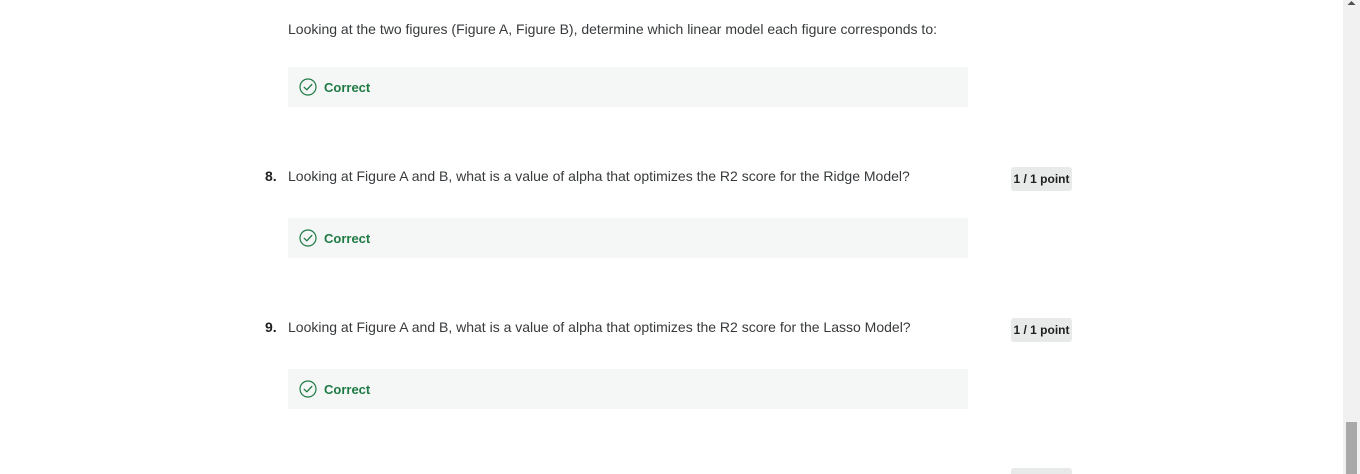 Image resolution: width=1360 pixels, height=474 pixels. Describe the element at coordinates (1041, 330) in the screenshot. I see `question-9-points-badge: 1 / 1 point` at that location.